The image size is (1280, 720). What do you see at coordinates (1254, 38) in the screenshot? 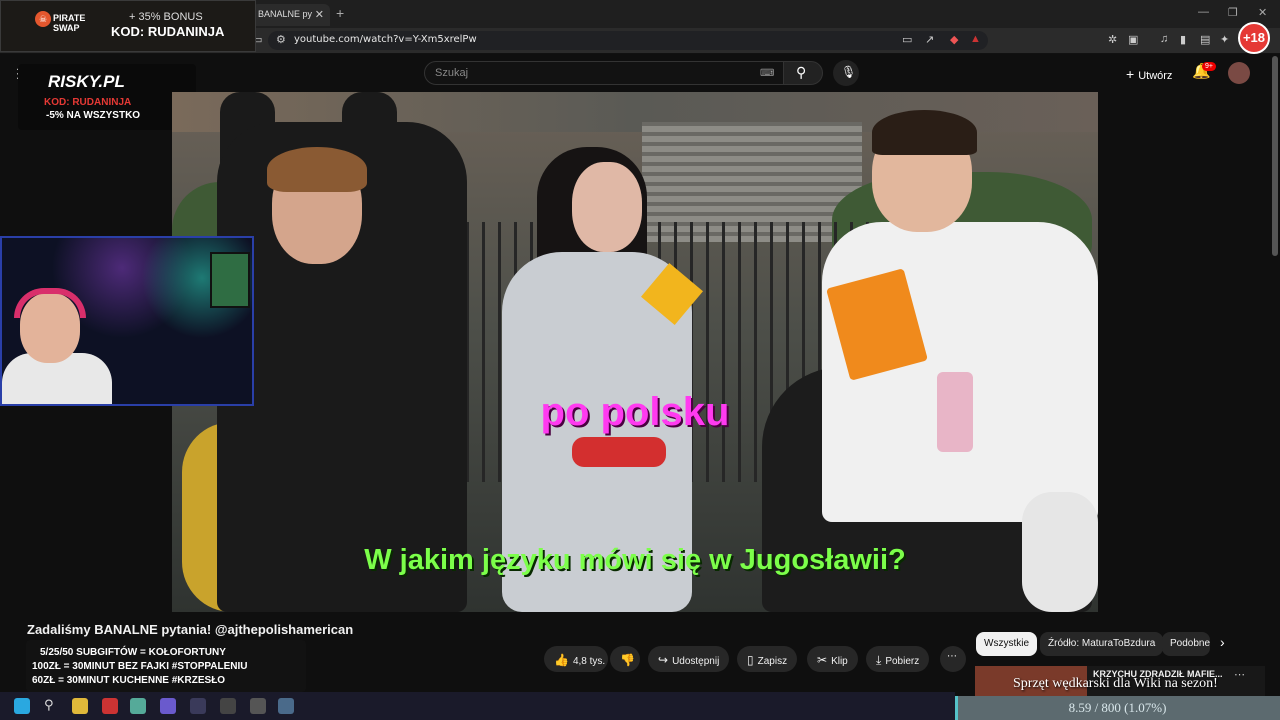
I see `age-18-badge: +18` at bounding box center [1254, 38].